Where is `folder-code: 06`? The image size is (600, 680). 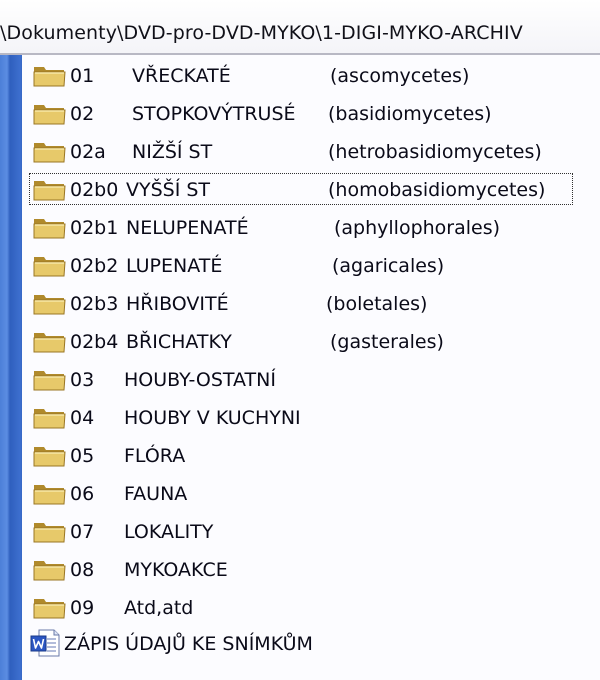 folder-code: 06 is located at coordinates (82, 494).